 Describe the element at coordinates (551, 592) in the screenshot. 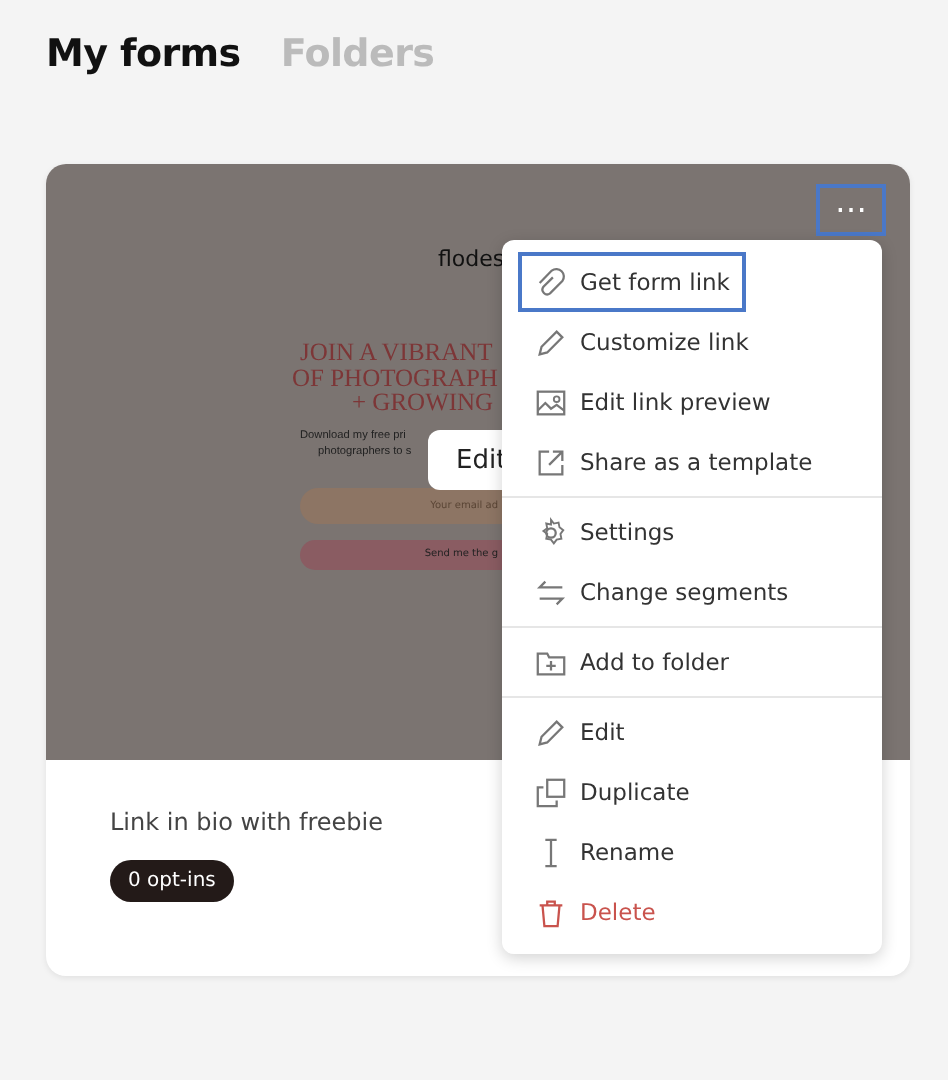

I see `swap-arrows-icon` at that location.